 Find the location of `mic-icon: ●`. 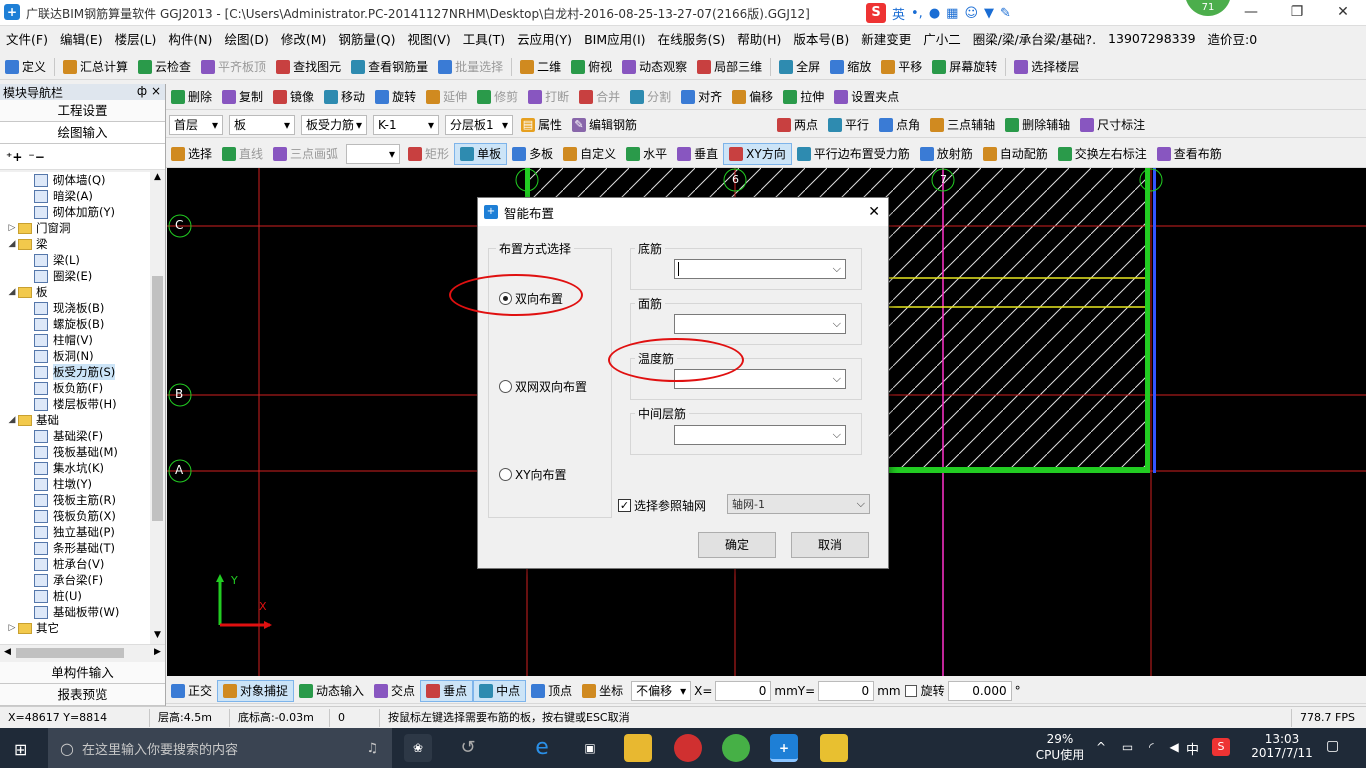

mic-icon: ● is located at coordinates (934, 13).